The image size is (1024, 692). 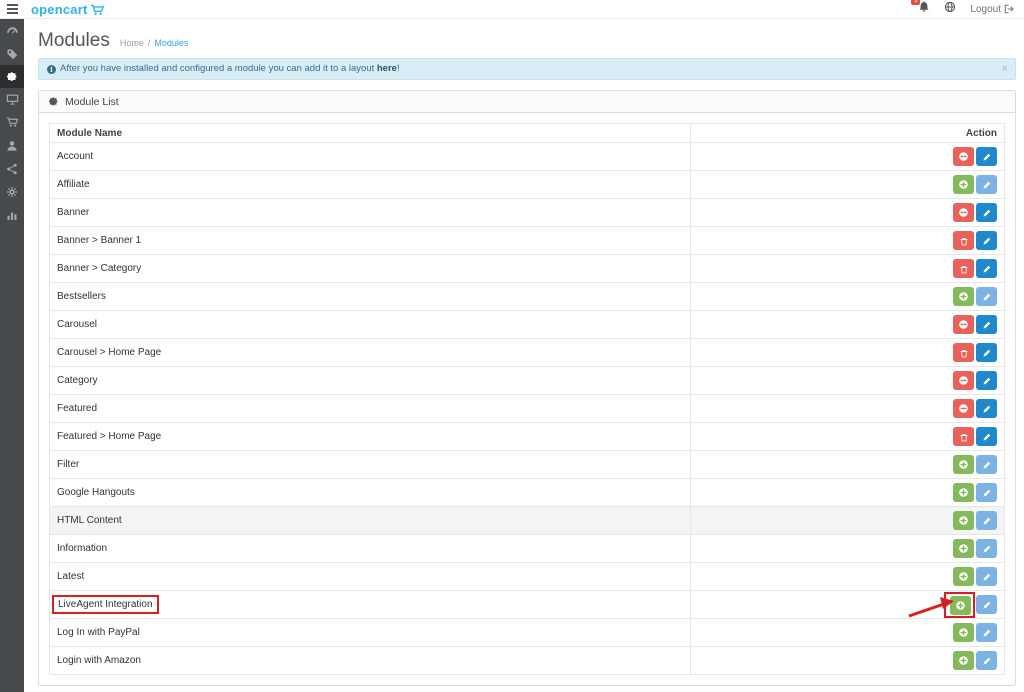 I want to click on module-name-cell: Information, so click(x=370, y=548).